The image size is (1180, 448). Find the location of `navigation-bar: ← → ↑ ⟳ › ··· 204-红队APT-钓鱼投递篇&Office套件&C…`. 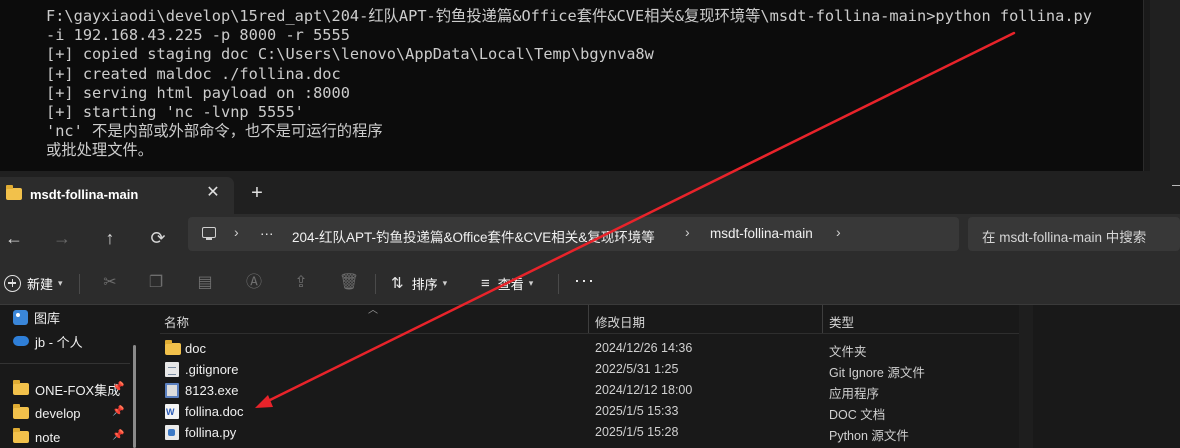

navigation-bar: ← → ↑ ⟳ › ··· 204-红队APT-钓鱼投递篇&Office套件&C… is located at coordinates (590, 238).